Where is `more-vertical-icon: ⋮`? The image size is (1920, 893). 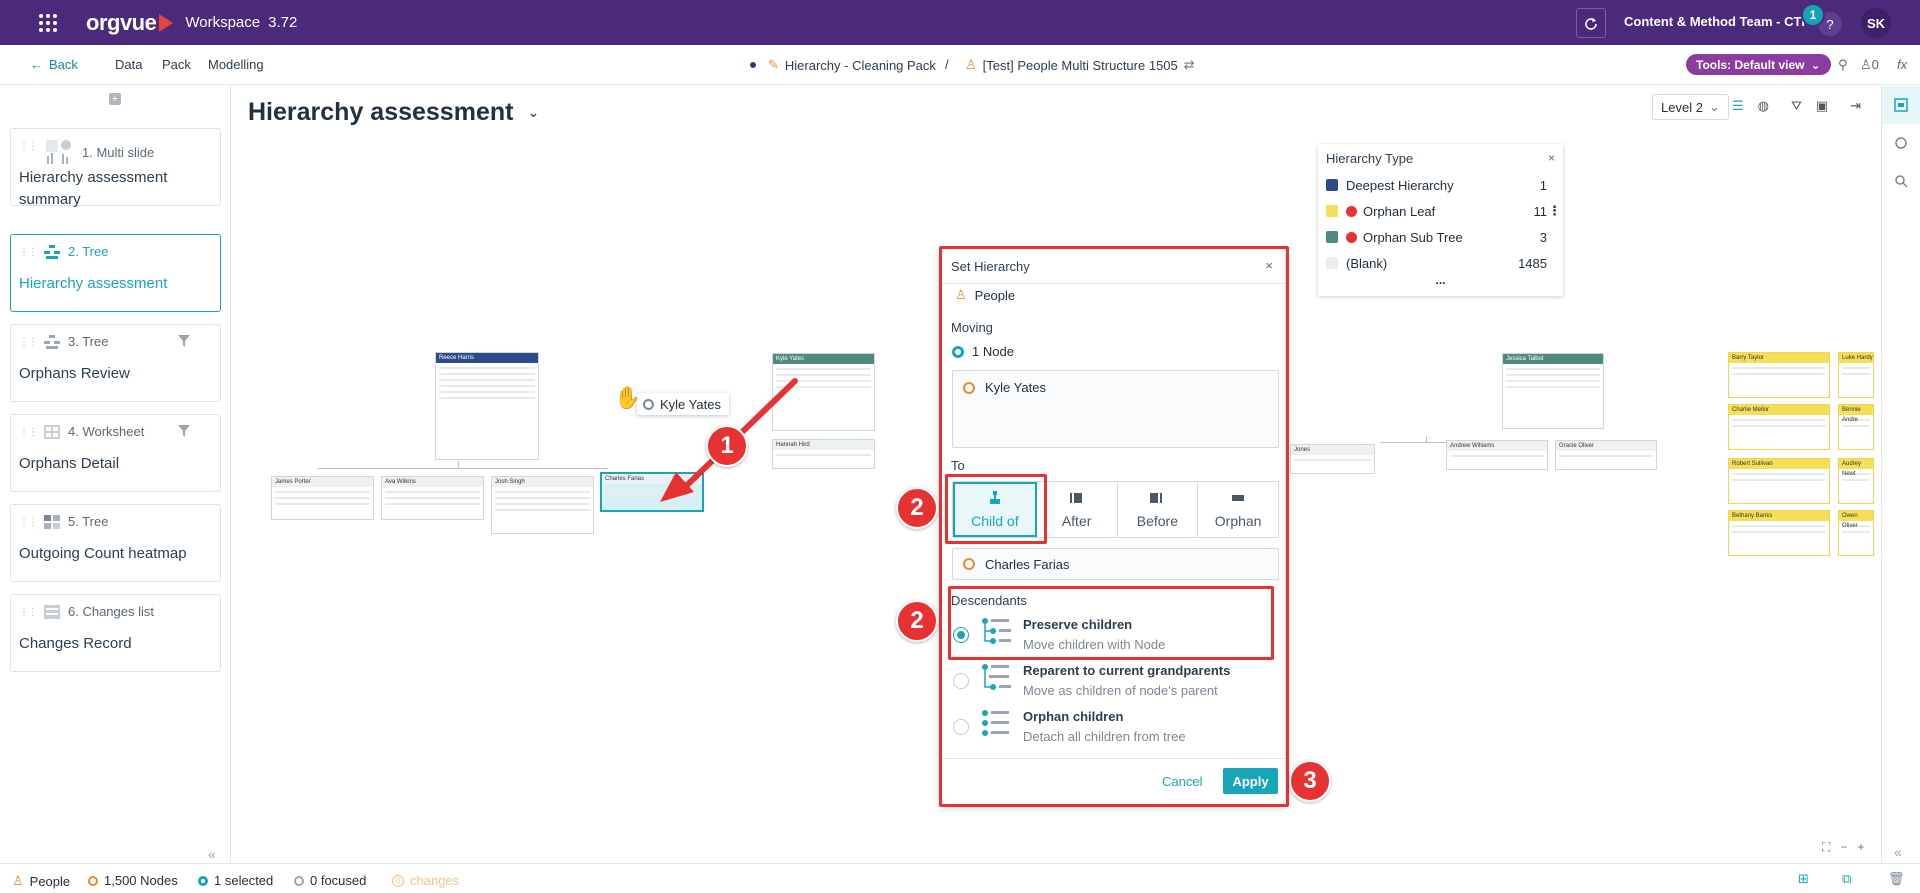 more-vertical-icon: ⋮ is located at coordinates (1554, 211).